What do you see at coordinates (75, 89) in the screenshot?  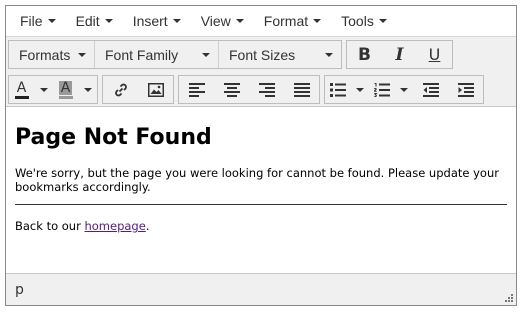 I see `background-color-button: A` at bounding box center [75, 89].